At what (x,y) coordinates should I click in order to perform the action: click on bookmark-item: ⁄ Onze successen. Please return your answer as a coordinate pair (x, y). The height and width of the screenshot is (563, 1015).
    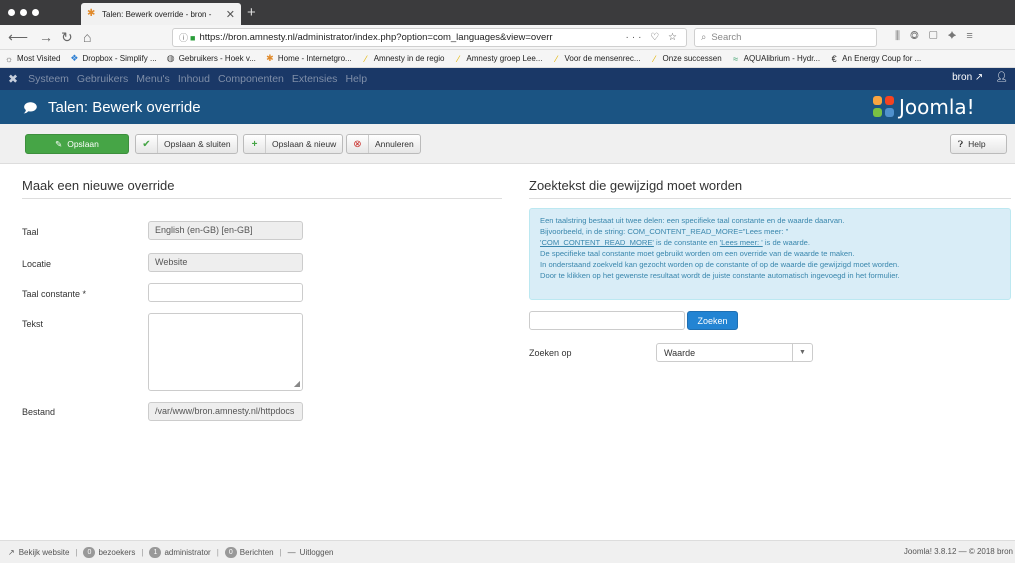
    Looking at the image, I should click on (686, 59).